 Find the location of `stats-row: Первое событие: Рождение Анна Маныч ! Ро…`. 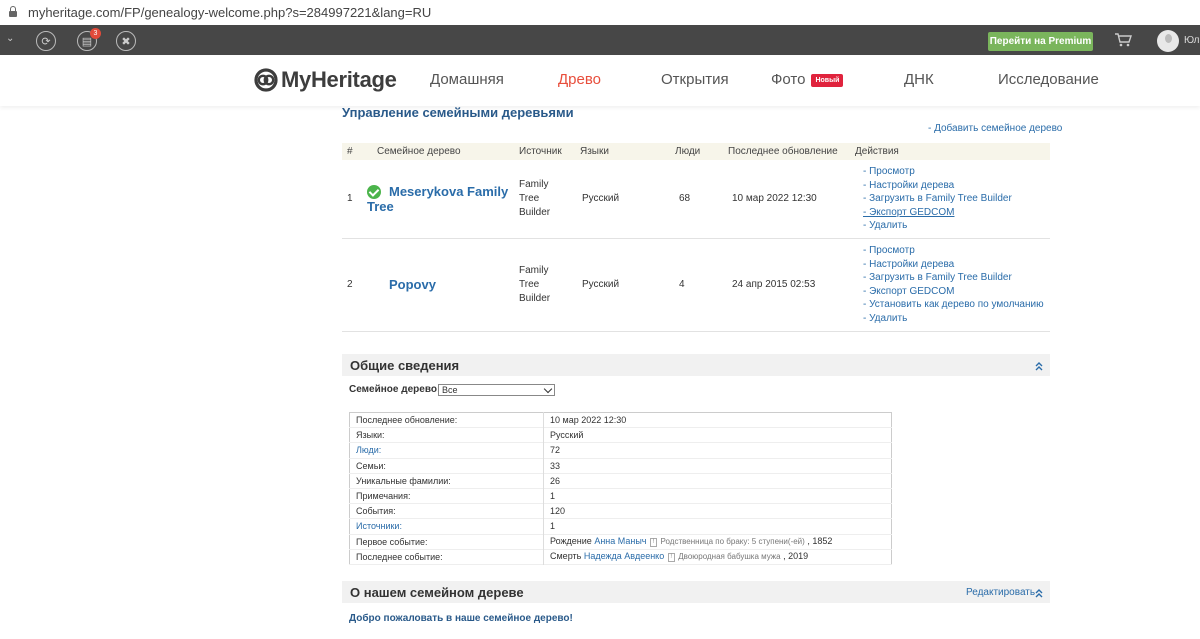

stats-row: Первое событие: Рождение Анна Маныч ! Ро… is located at coordinates (620, 542).